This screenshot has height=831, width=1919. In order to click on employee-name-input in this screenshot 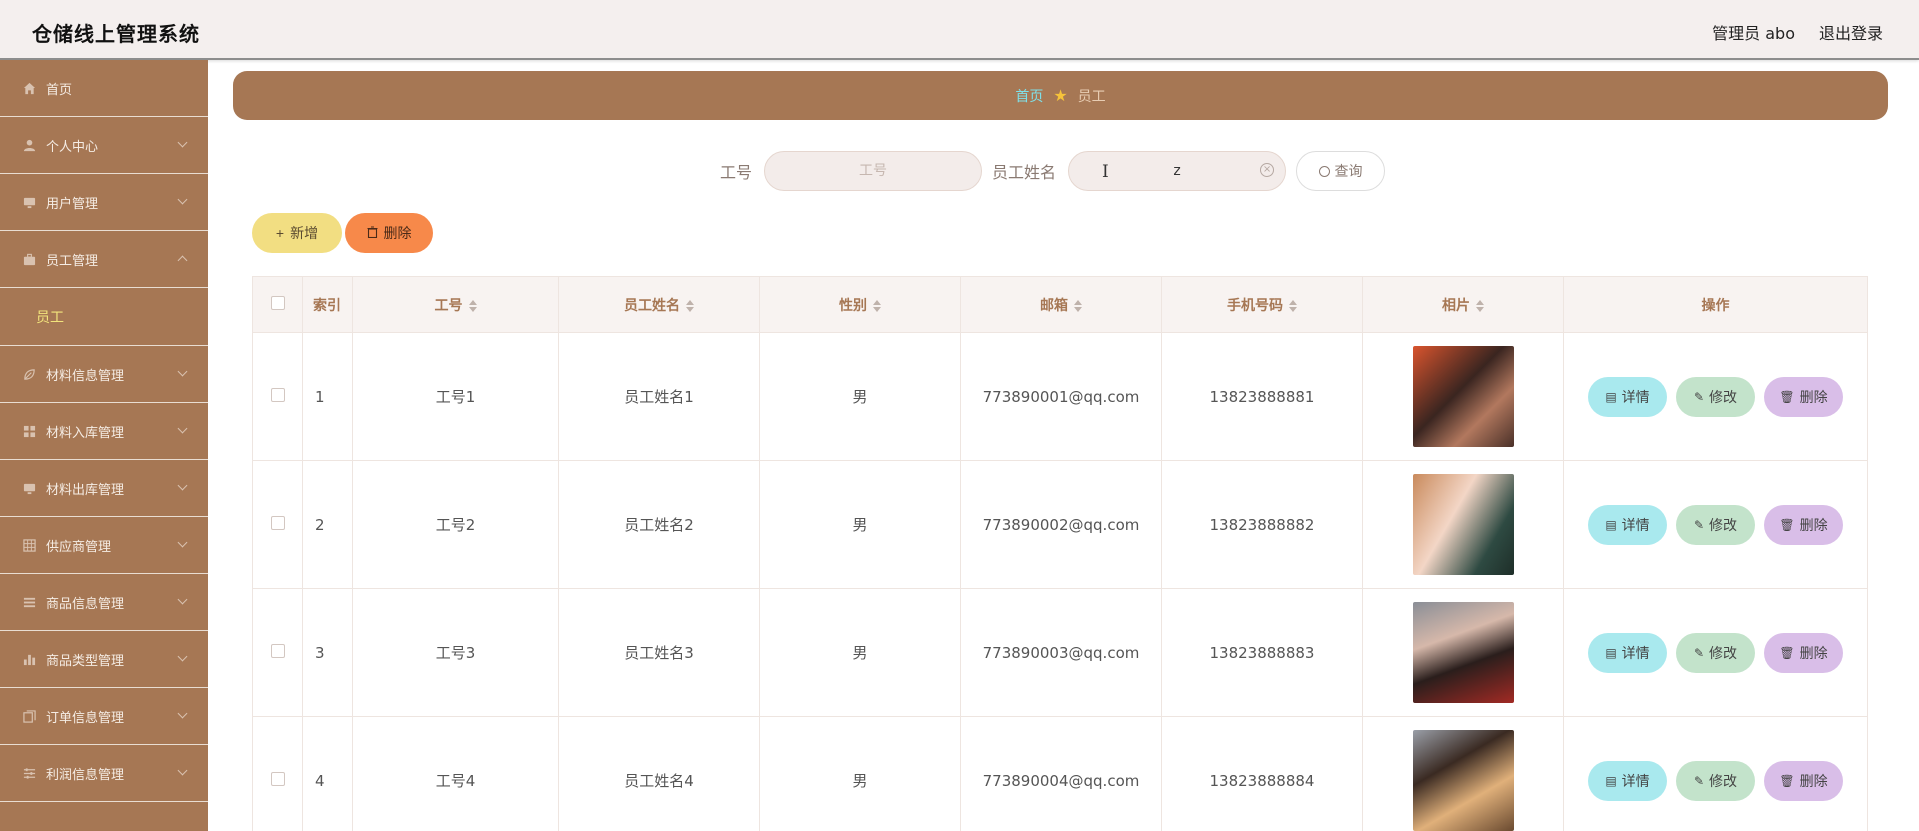, I will do `click(1177, 171)`.